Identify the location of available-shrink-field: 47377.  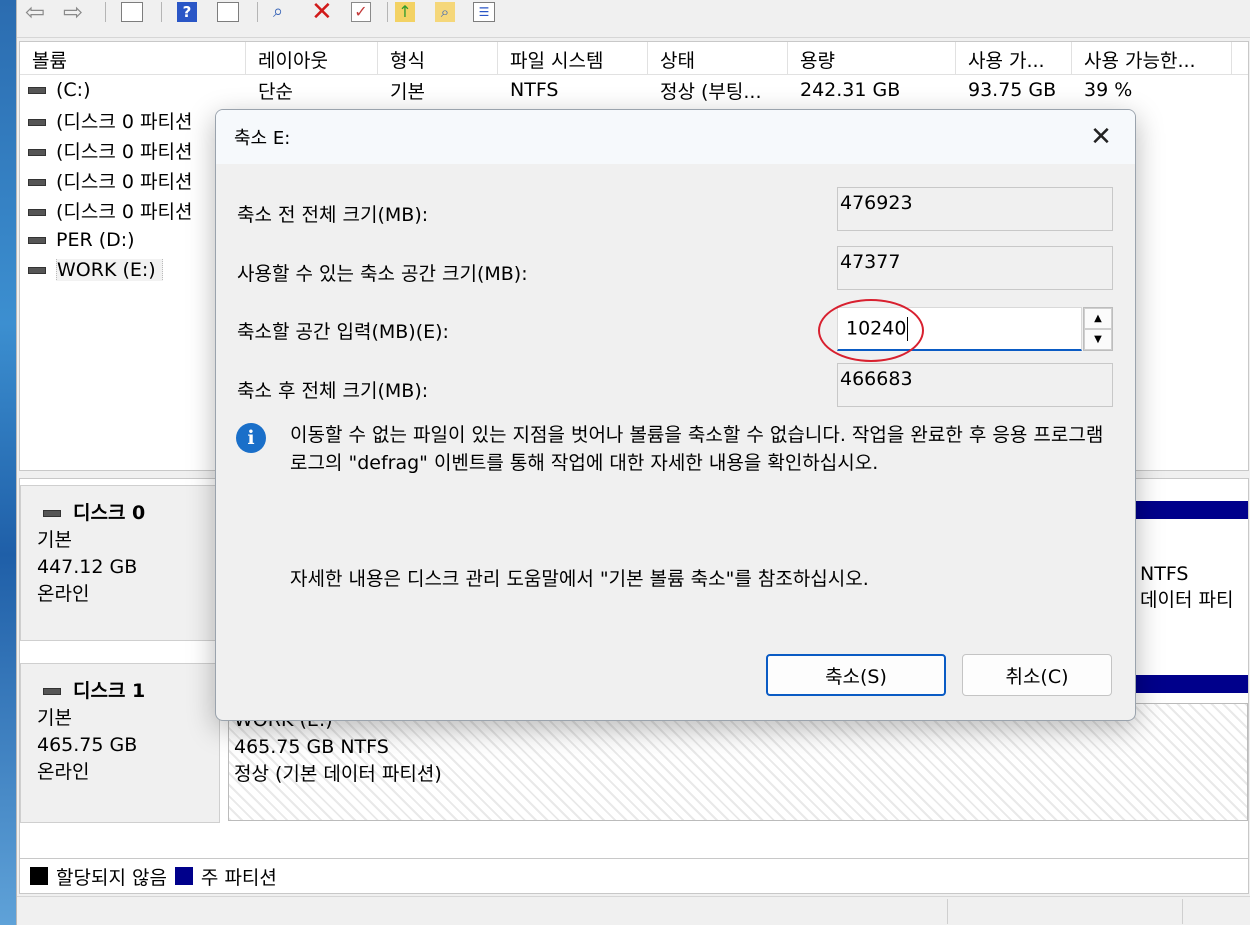
(975, 268).